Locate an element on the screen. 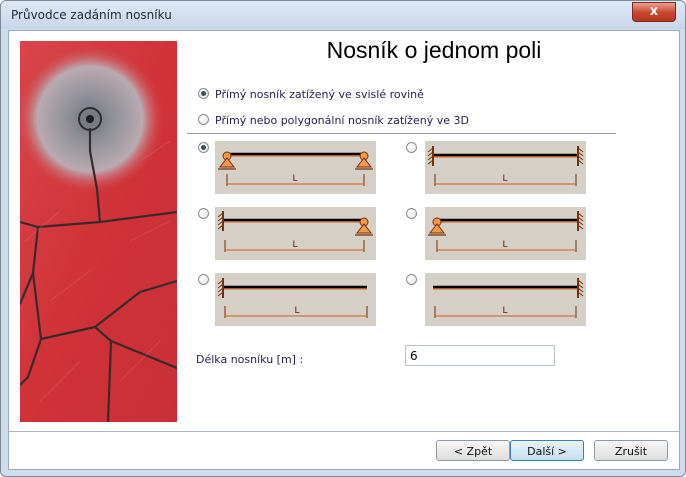 The height and width of the screenshot is (477, 686). beam-diagram-free-fixed: L is located at coordinates (505, 299).